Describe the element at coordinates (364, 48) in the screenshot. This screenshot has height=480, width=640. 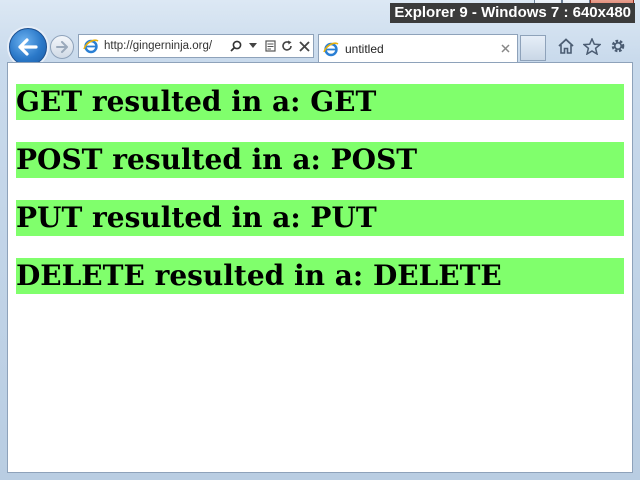
I see `tab-title: untitled` at that location.